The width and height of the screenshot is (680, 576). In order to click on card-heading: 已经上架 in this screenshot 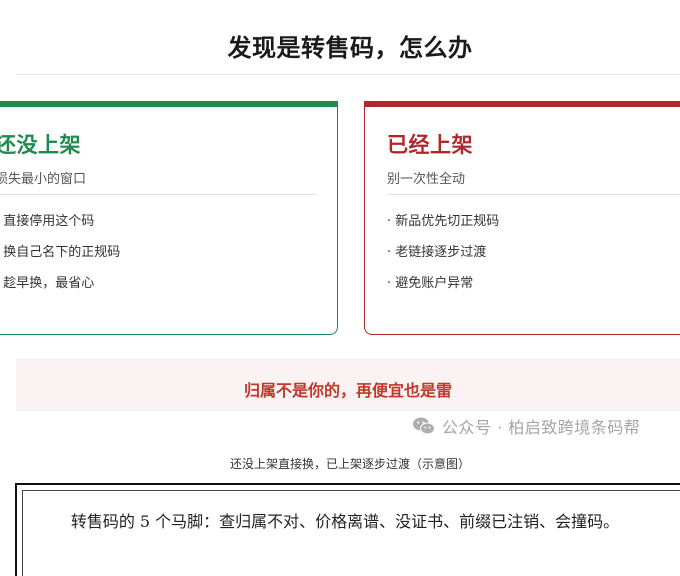, I will do `click(430, 145)`.